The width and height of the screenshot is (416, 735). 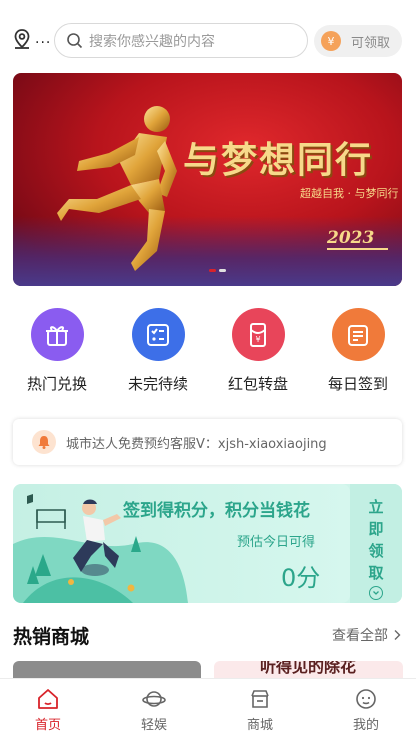 What do you see at coordinates (216, 511) in the screenshot?
I see `signin-title: 签到得积分，积分当钱花` at bounding box center [216, 511].